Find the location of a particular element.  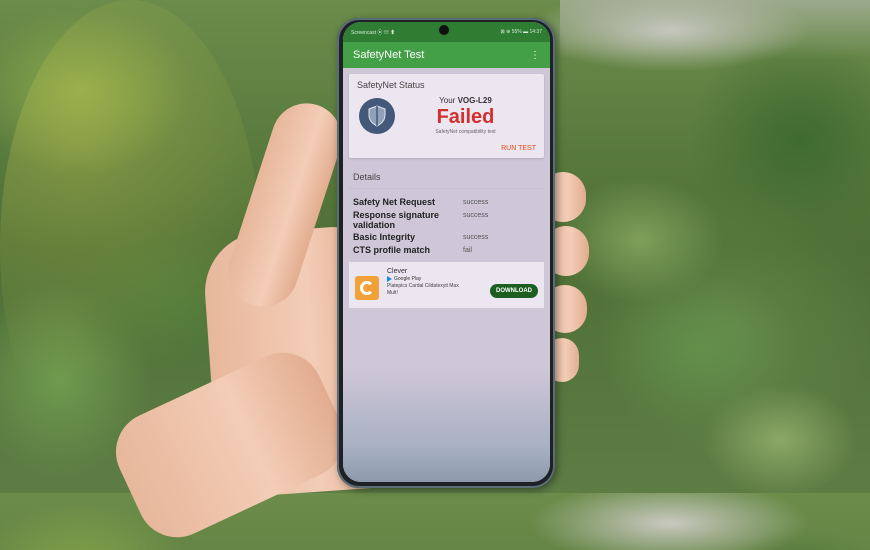

download-button: DOWNLOAD is located at coordinates (514, 291).